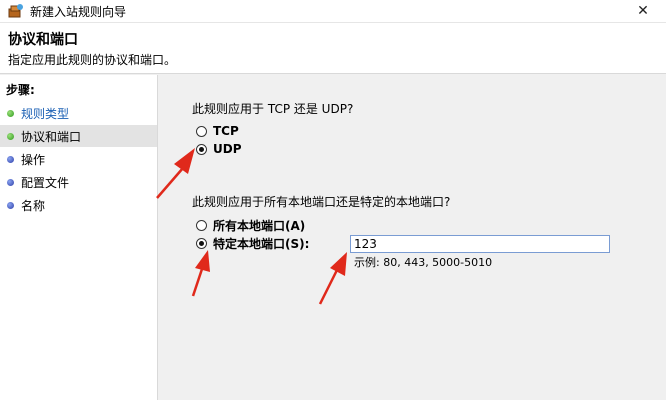 The image size is (666, 400). Describe the element at coordinates (333, 11) in the screenshot. I see `title-bar: 新建入站规则向导 ✕` at that location.